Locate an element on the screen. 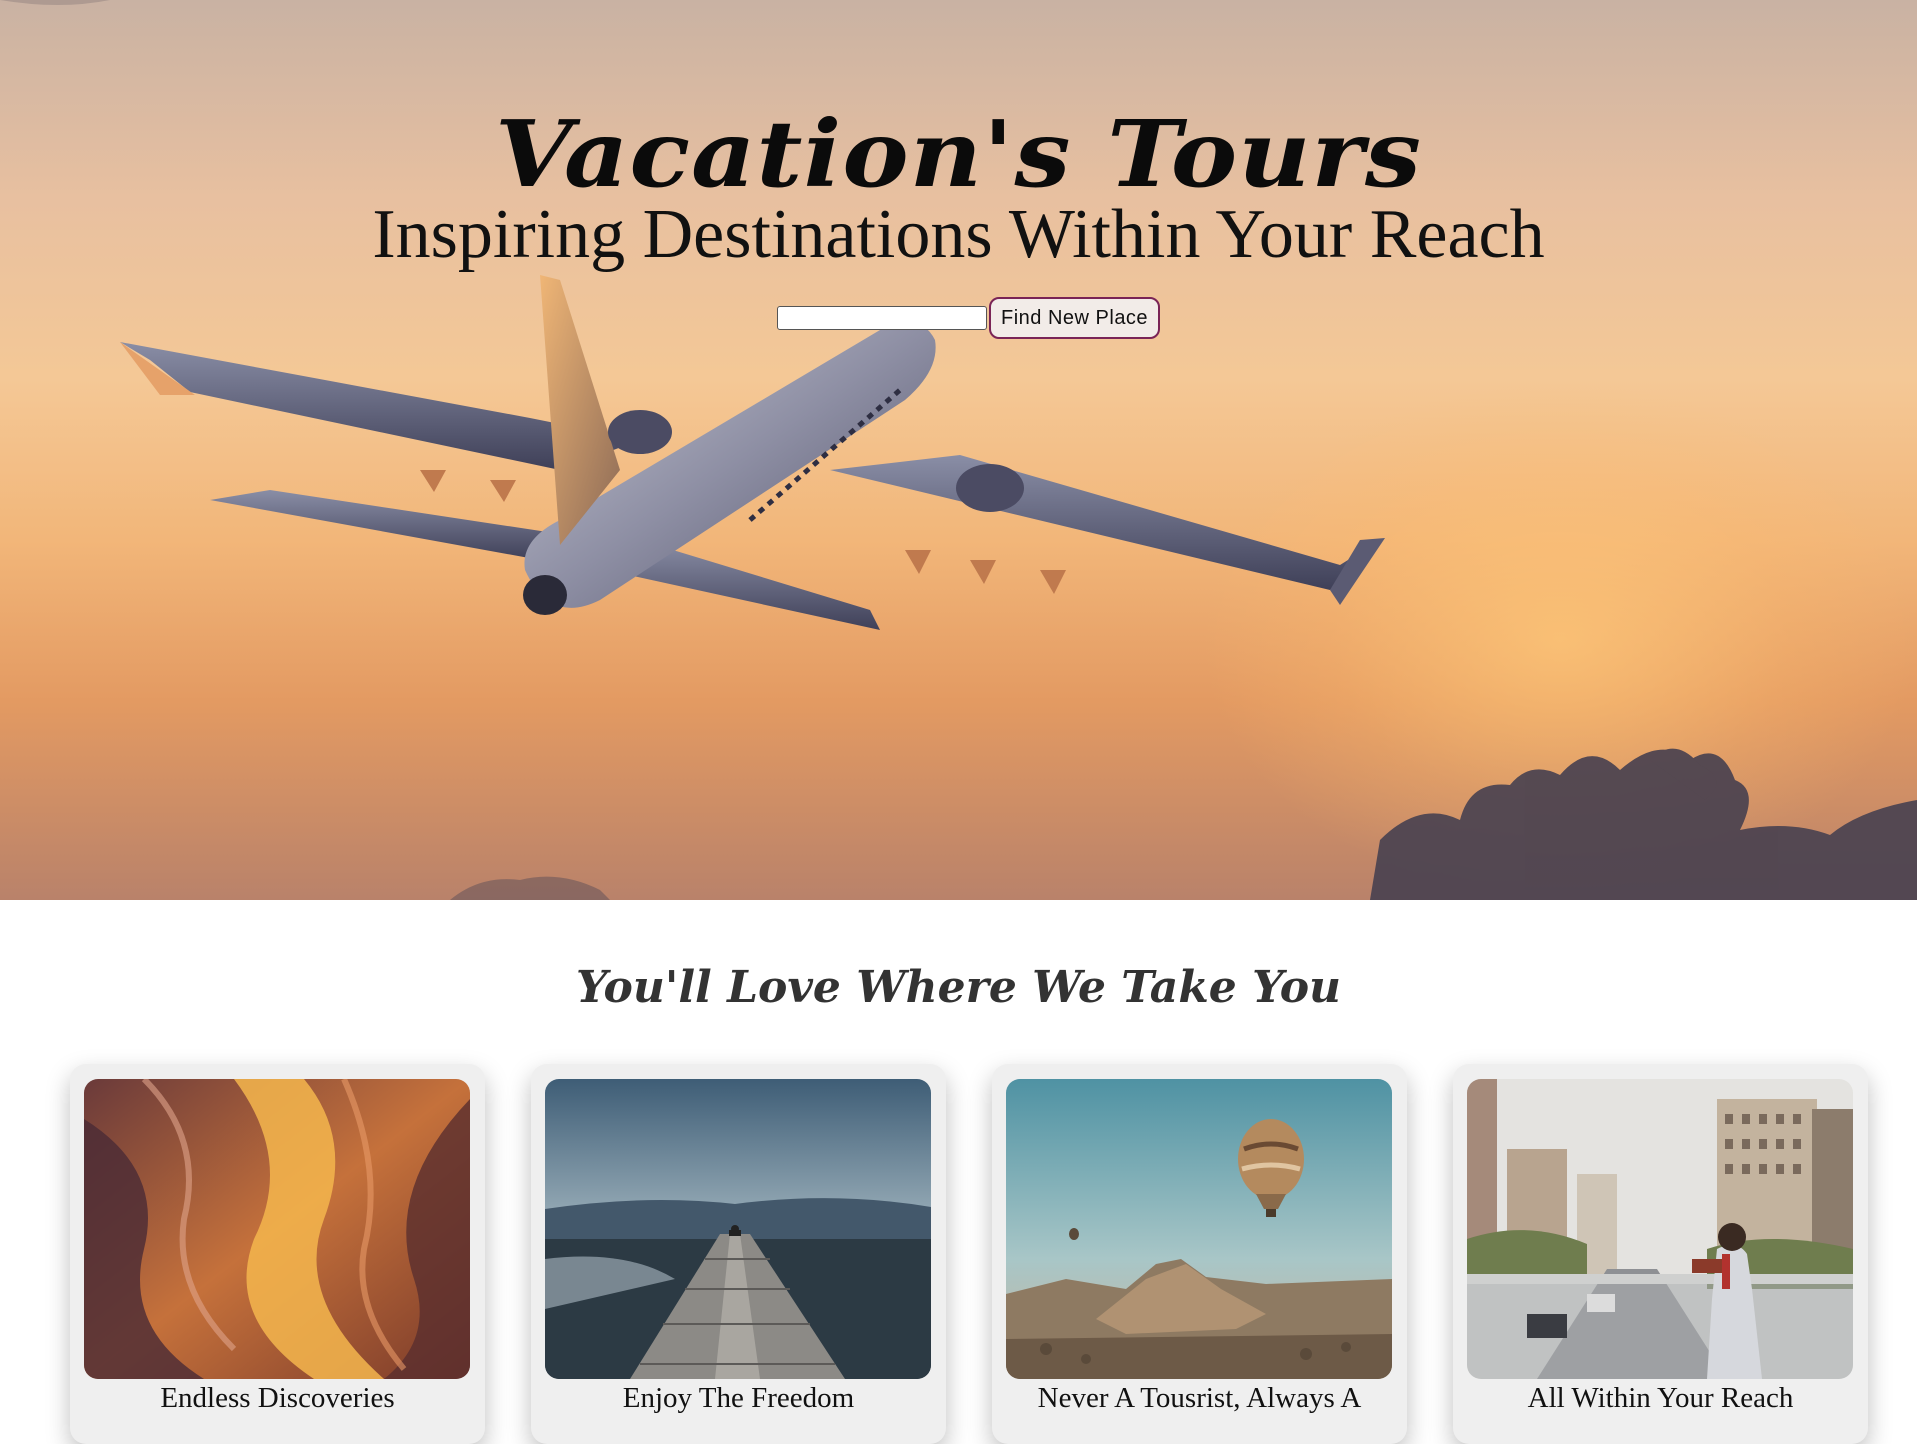 The width and height of the screenshot is (1917, 1444). destination-card: Enjoy The Freedom is located at coordinates (738, 1254).